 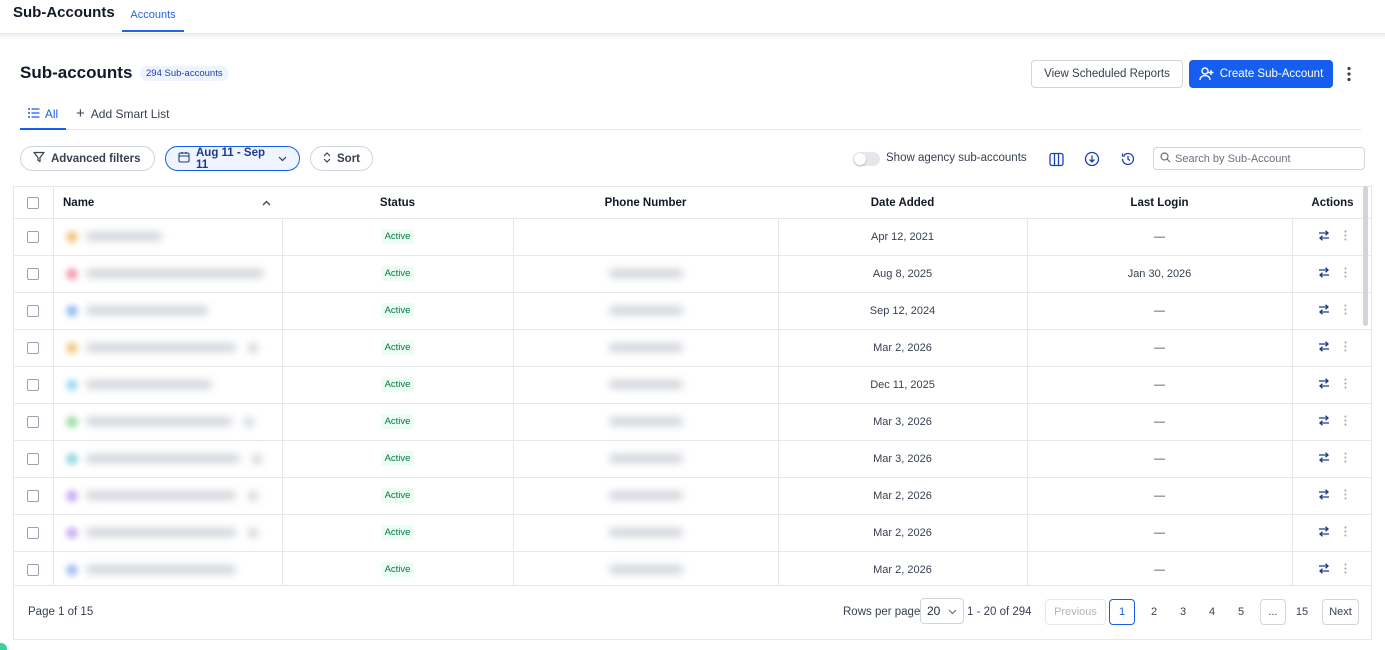 I want to click on table-row: Active Dec 11, 2025 —, so click(x=692, y=384).